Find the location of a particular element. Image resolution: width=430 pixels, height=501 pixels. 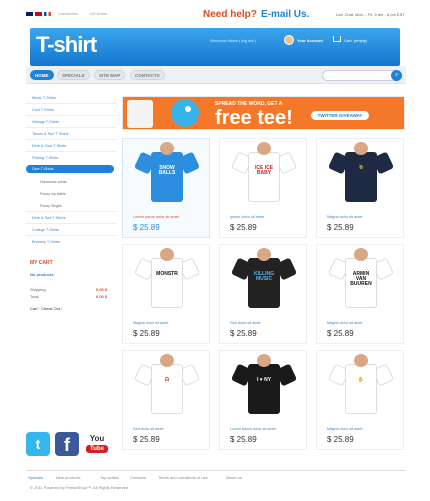

tab-specials: SPECIALS is located at coordinates (73, 75).